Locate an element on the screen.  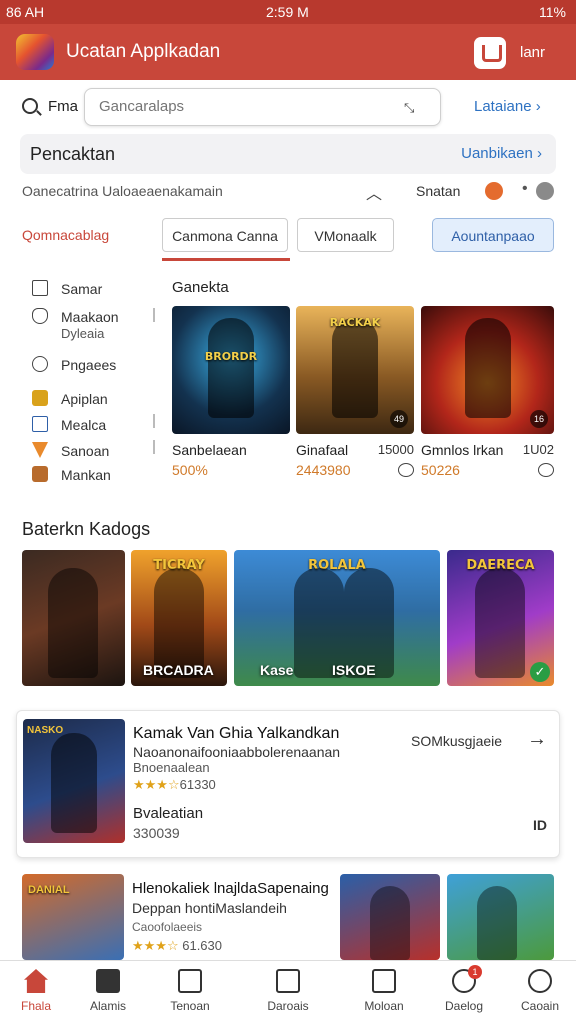
row2-rating-value: 61.630 is located at coordinates (202, 945).